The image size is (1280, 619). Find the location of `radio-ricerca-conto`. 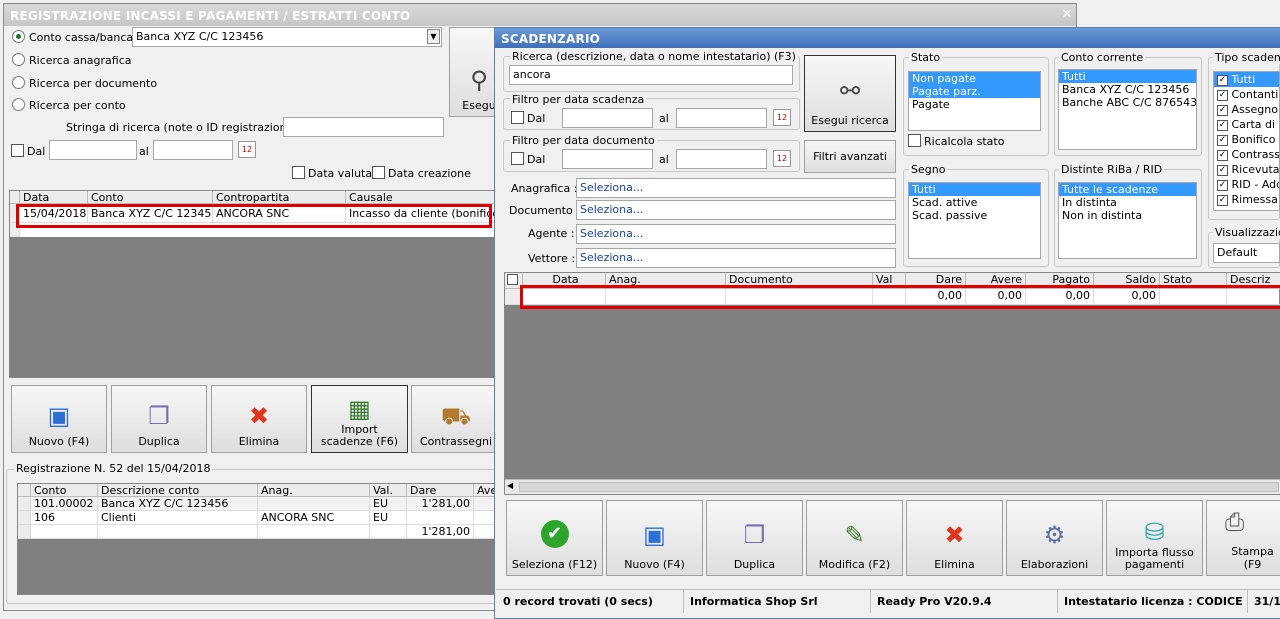

radio-ricerca-conto is located at coordinates (18, 104).